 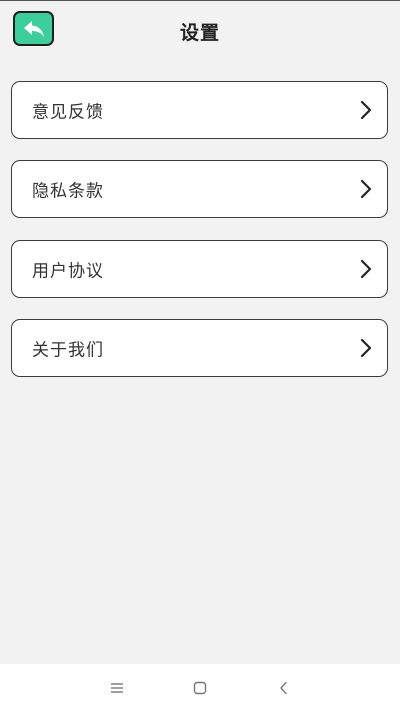 I want to click on nav-menu-button, so click(x=117, y=688).